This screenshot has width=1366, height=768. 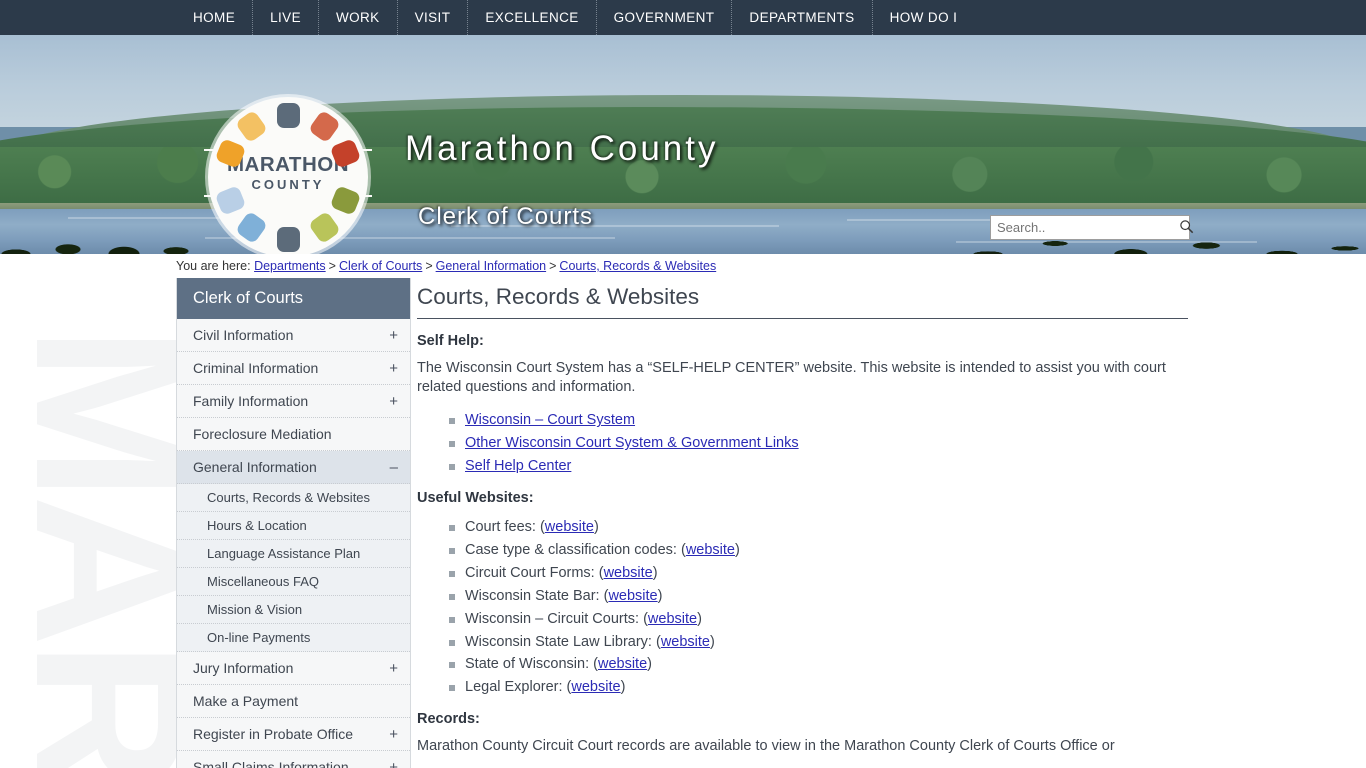 I want to click on list-item: Court fees: (website), so click(x=819, y=527).